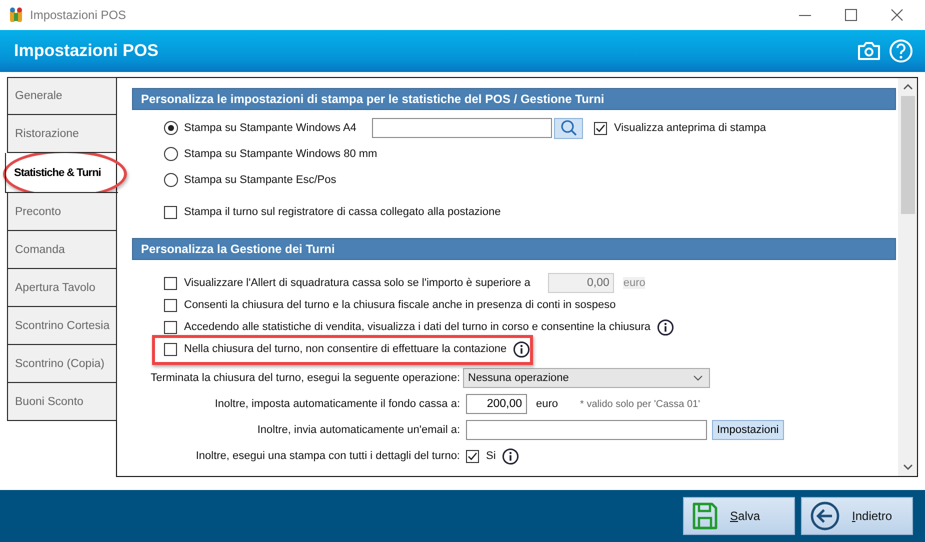 The image size is (925, 542). I want to click on back-button: Indietro, so click(857, 516).